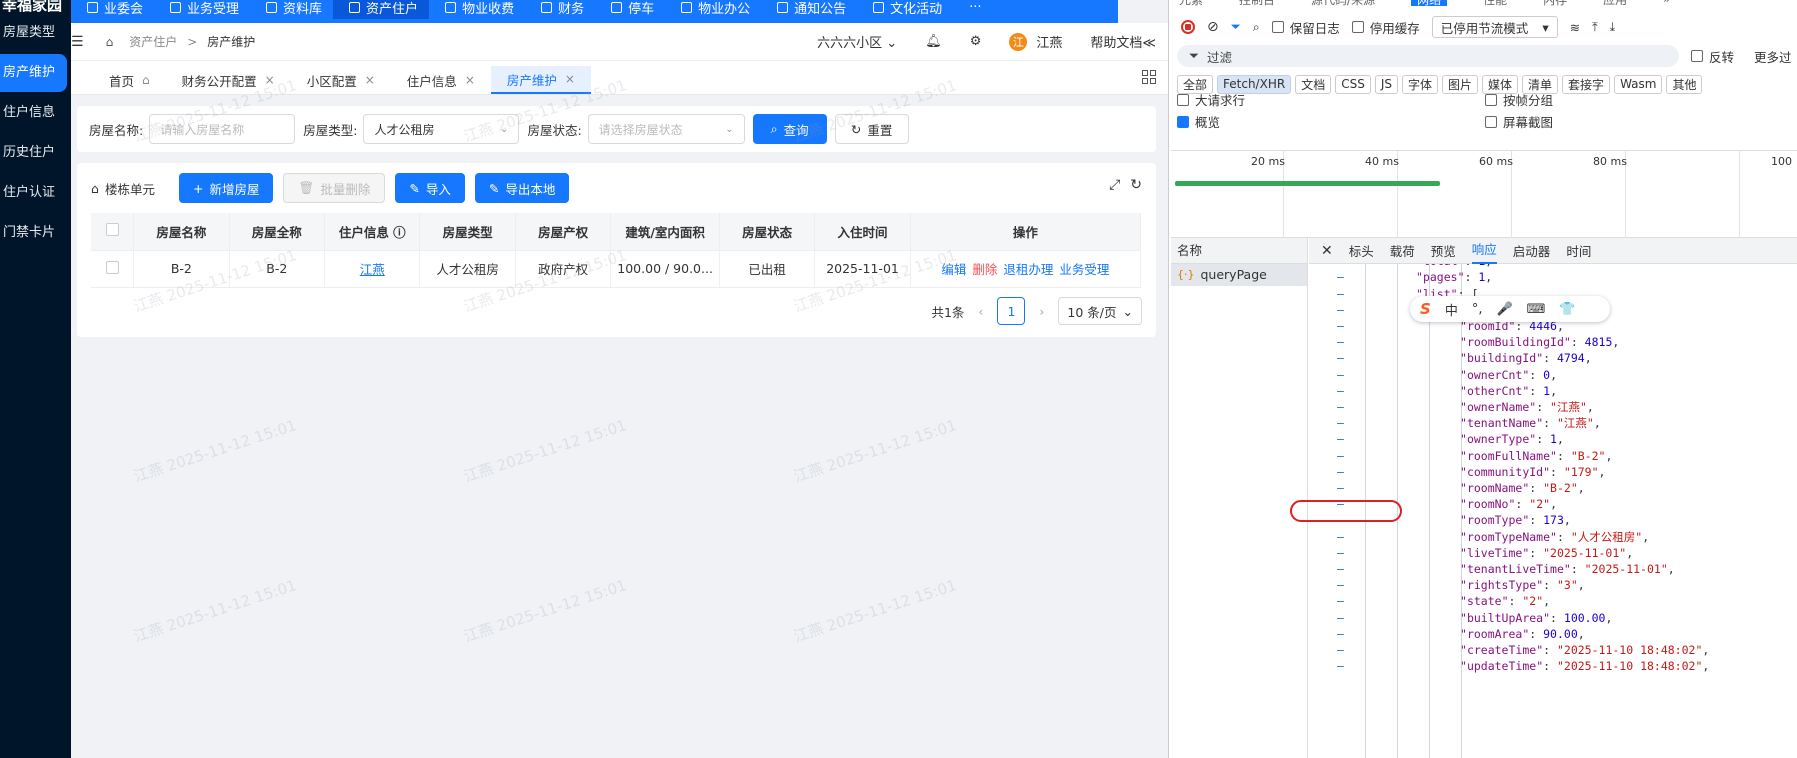  I want to click on request-type-filter: 字体, so click(1419, 84).